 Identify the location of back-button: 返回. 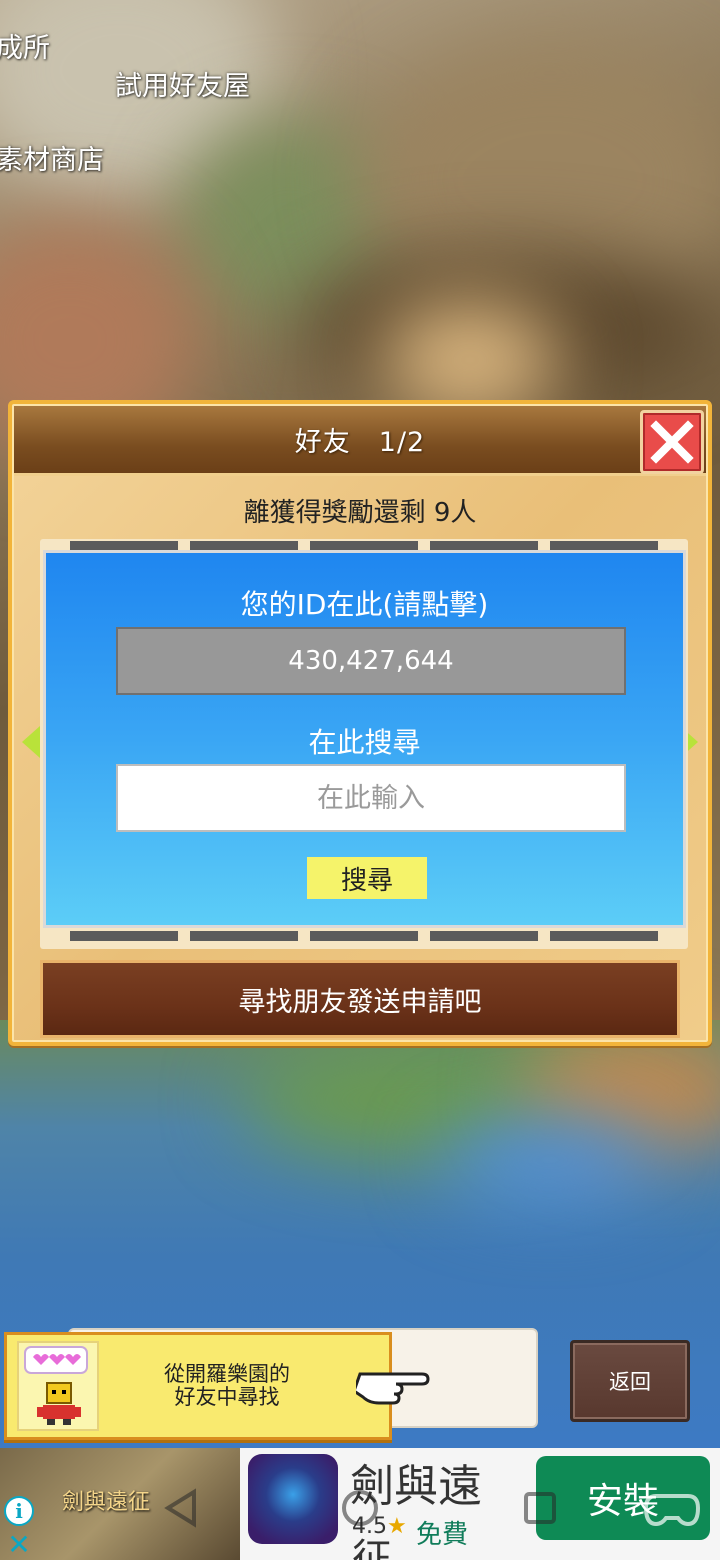
(630, 1381).